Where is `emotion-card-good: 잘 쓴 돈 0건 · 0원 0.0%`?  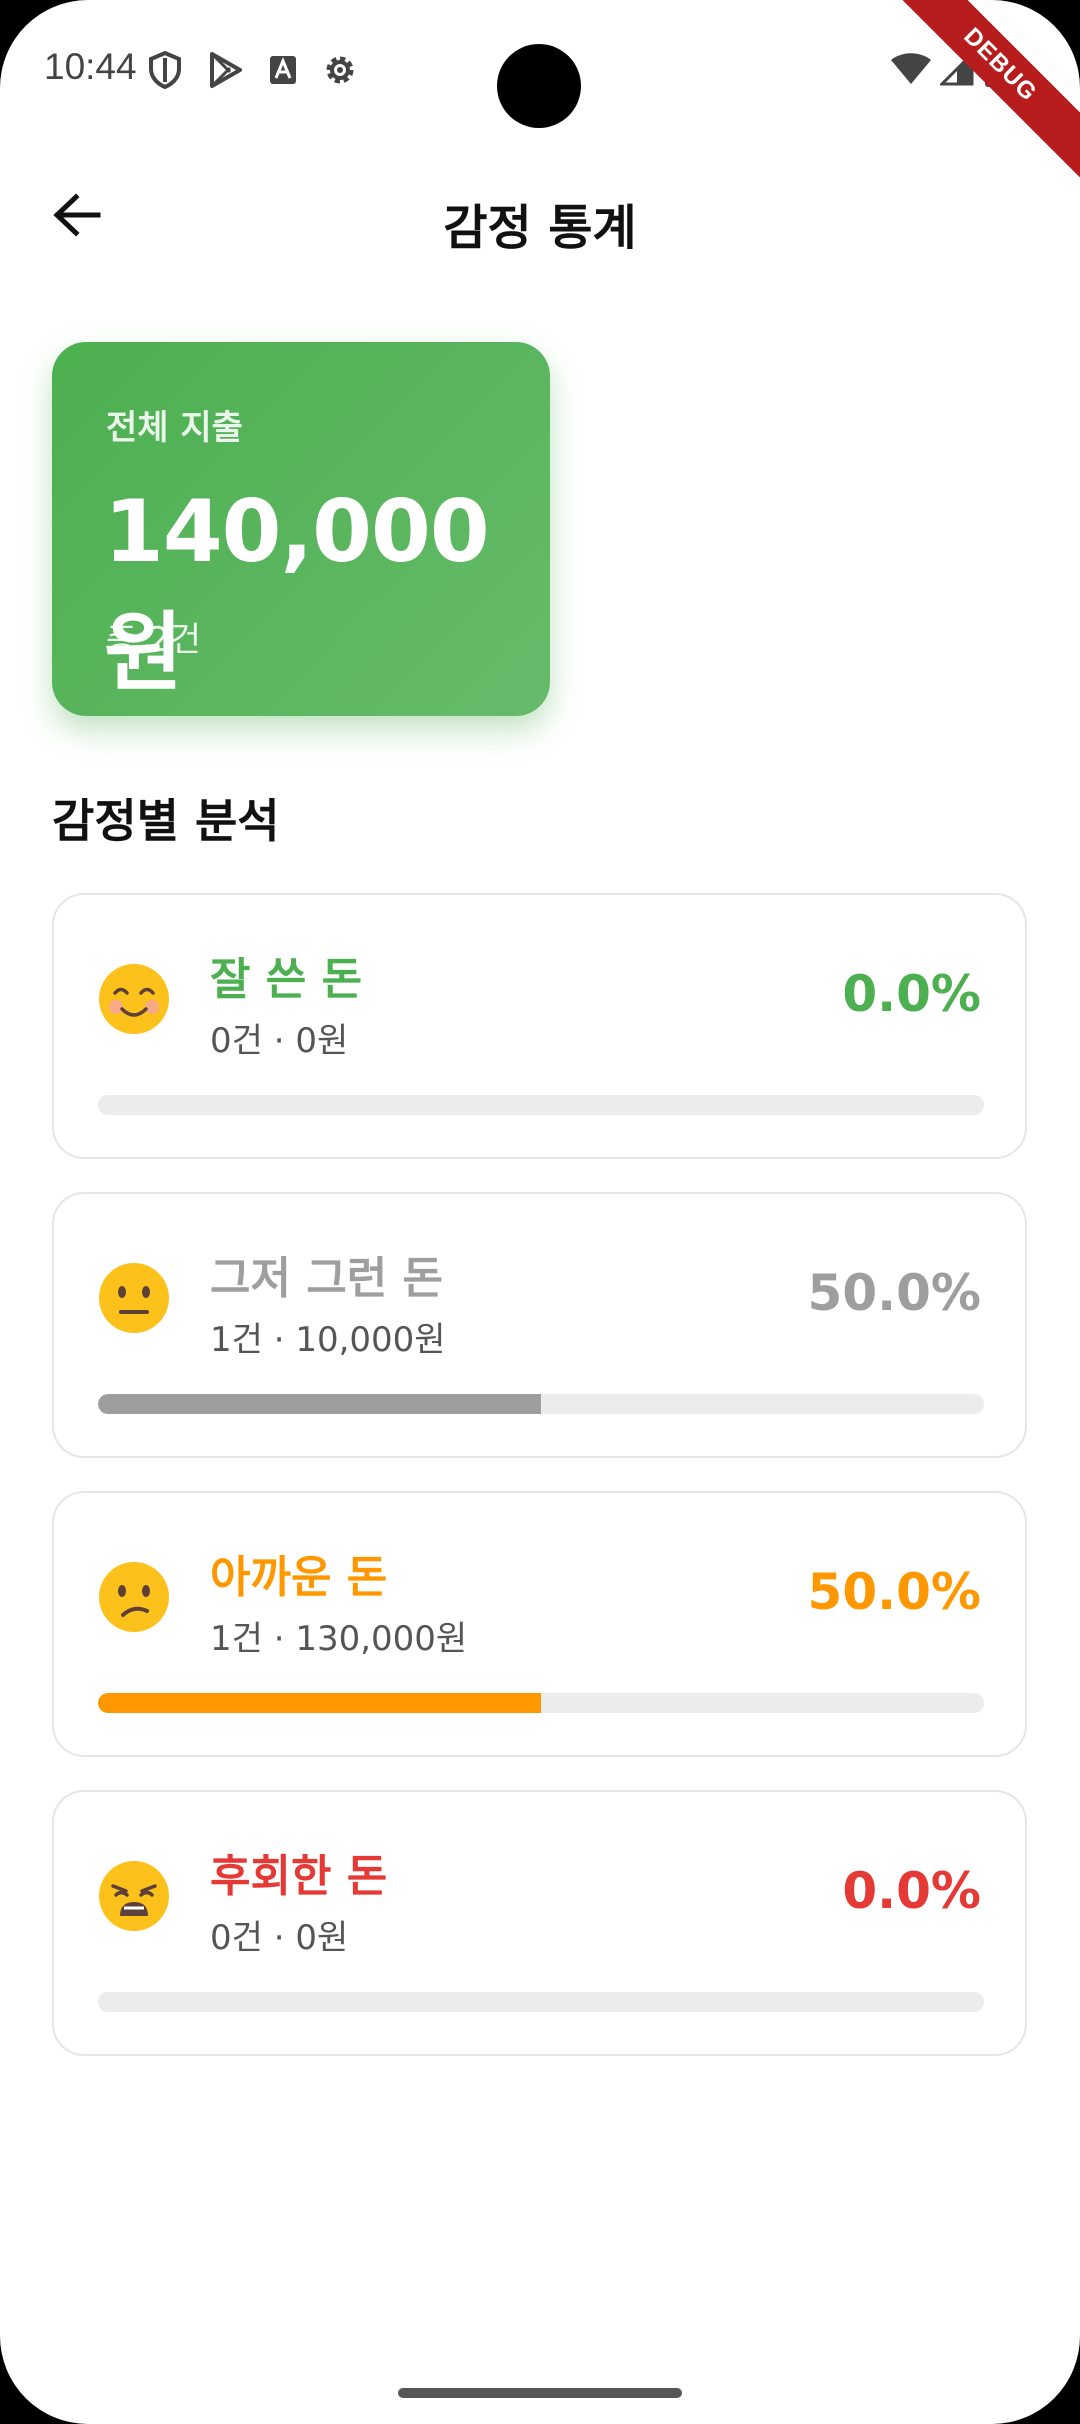
emotion-card-good: 잘 쓴 돈 0건 · 0원 0.0% is located at coordinates (539, 1026).